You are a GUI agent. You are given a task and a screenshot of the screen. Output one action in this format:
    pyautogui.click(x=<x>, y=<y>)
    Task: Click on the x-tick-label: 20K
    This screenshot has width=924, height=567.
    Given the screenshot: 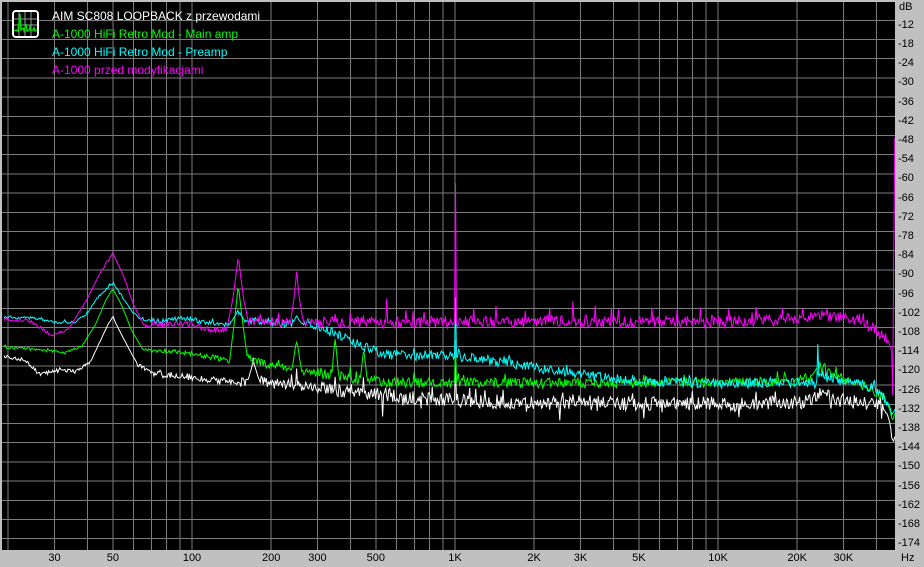 What is the action you would take?
    pyautogui.click(x=797, y=558)
    